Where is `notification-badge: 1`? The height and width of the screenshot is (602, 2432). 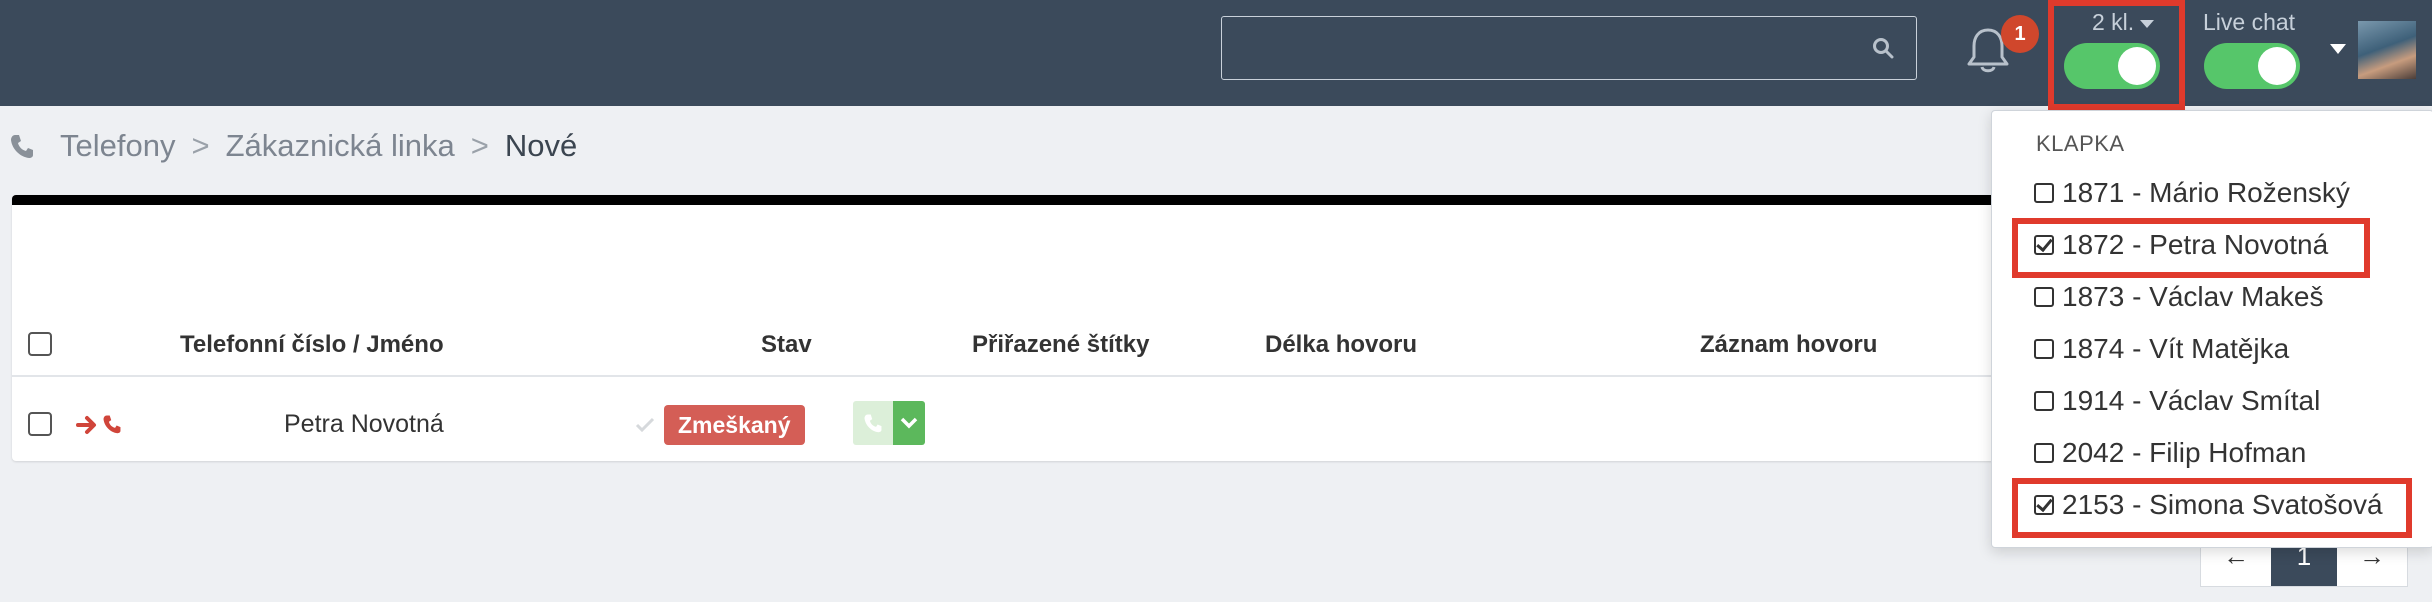
notification-badge: 1 is located at coordinates (2020, 34).